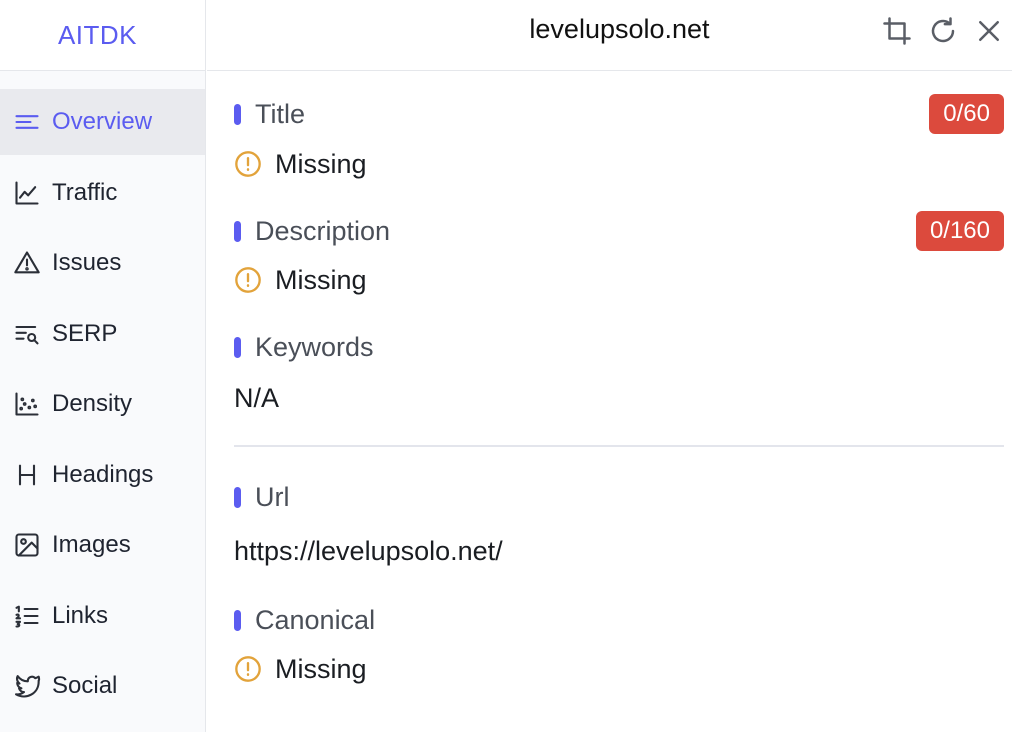 This screenshot has height=732, width=1012. Describe the element at coordinates (27, 404) in the screenshot. I see `density-scatter-icon` at that location.